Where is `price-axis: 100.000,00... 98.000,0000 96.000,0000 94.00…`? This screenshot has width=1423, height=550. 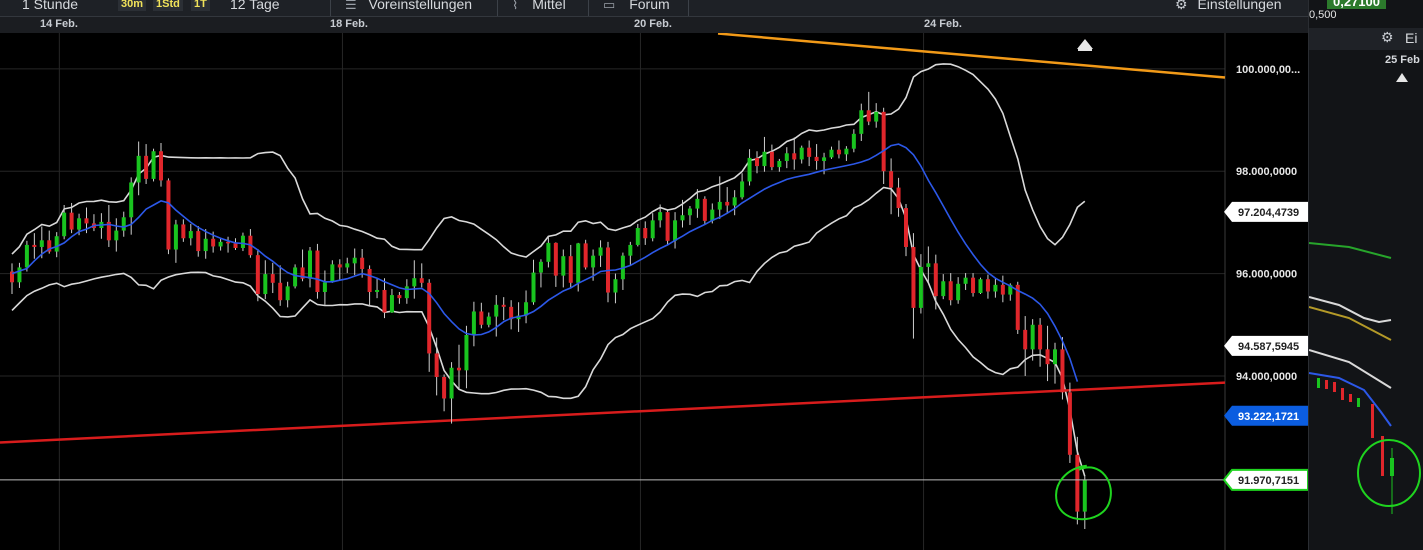 price-axis: 100.000,00... 98.000,0000 96.000,0000 94.00… is located at coordinates (1268, 223).